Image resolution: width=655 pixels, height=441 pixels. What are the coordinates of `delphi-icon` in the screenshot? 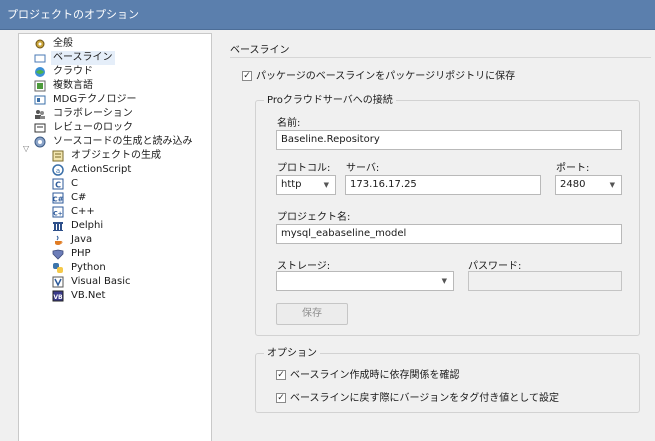 It's located at (58, 226).